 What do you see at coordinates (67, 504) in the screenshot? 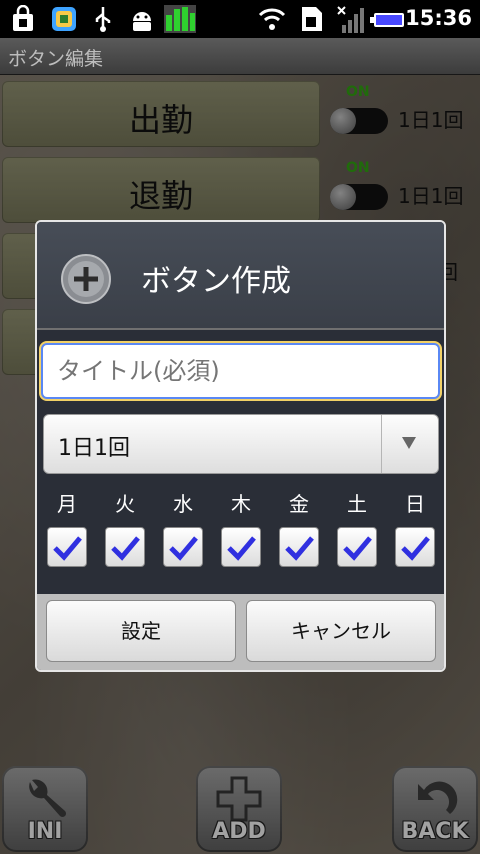
I see `day-label-mon: 月` at bounding box center [67, 504].